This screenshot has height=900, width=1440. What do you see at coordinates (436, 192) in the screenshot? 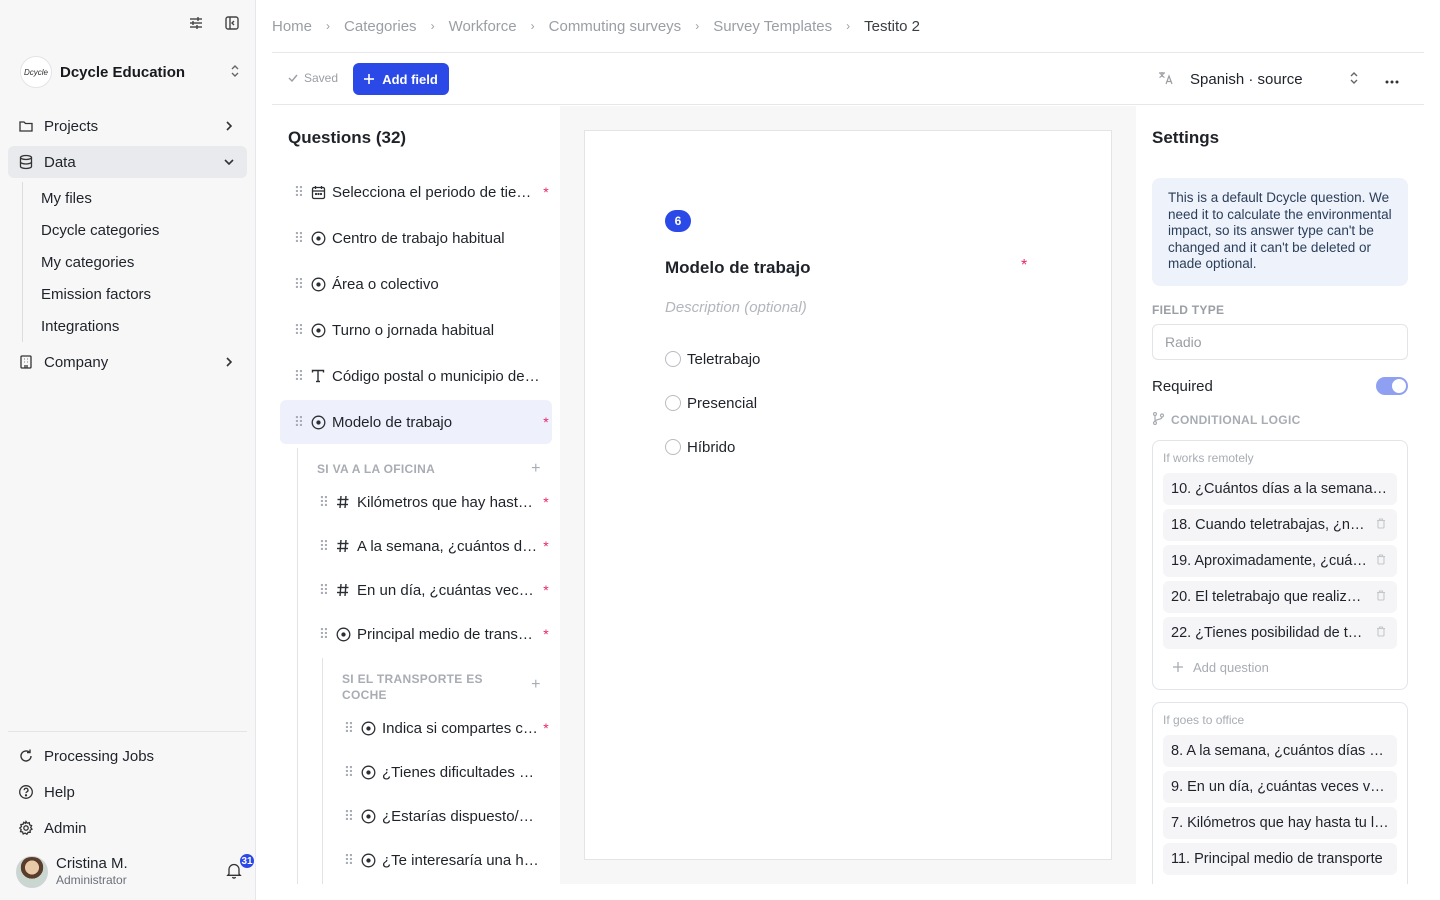
I see `question-label: Selecciona el periodo de tiempo` at bounding box center [436, 192].